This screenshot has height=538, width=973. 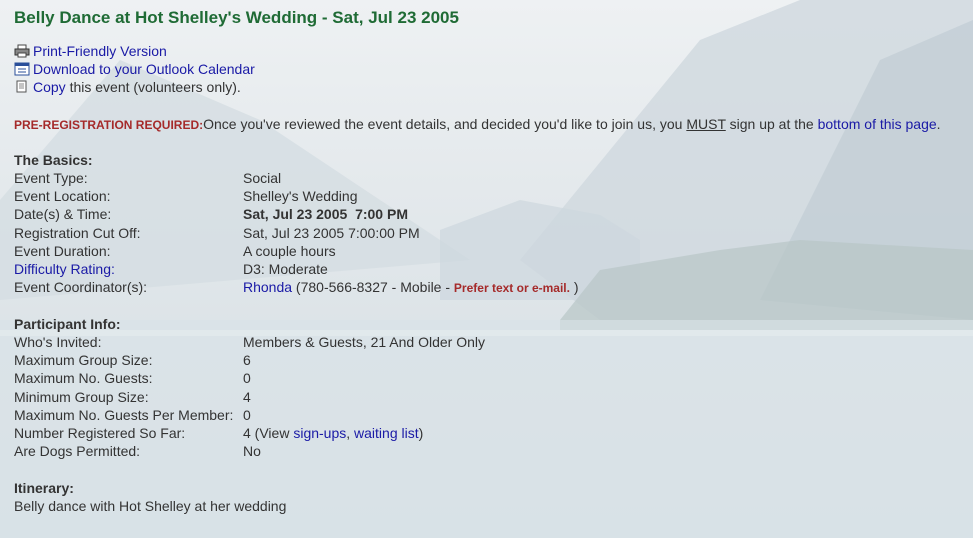 I want to click on detail-row-min-group: Minimum Group Size: 4, so click(x=249, y=397).